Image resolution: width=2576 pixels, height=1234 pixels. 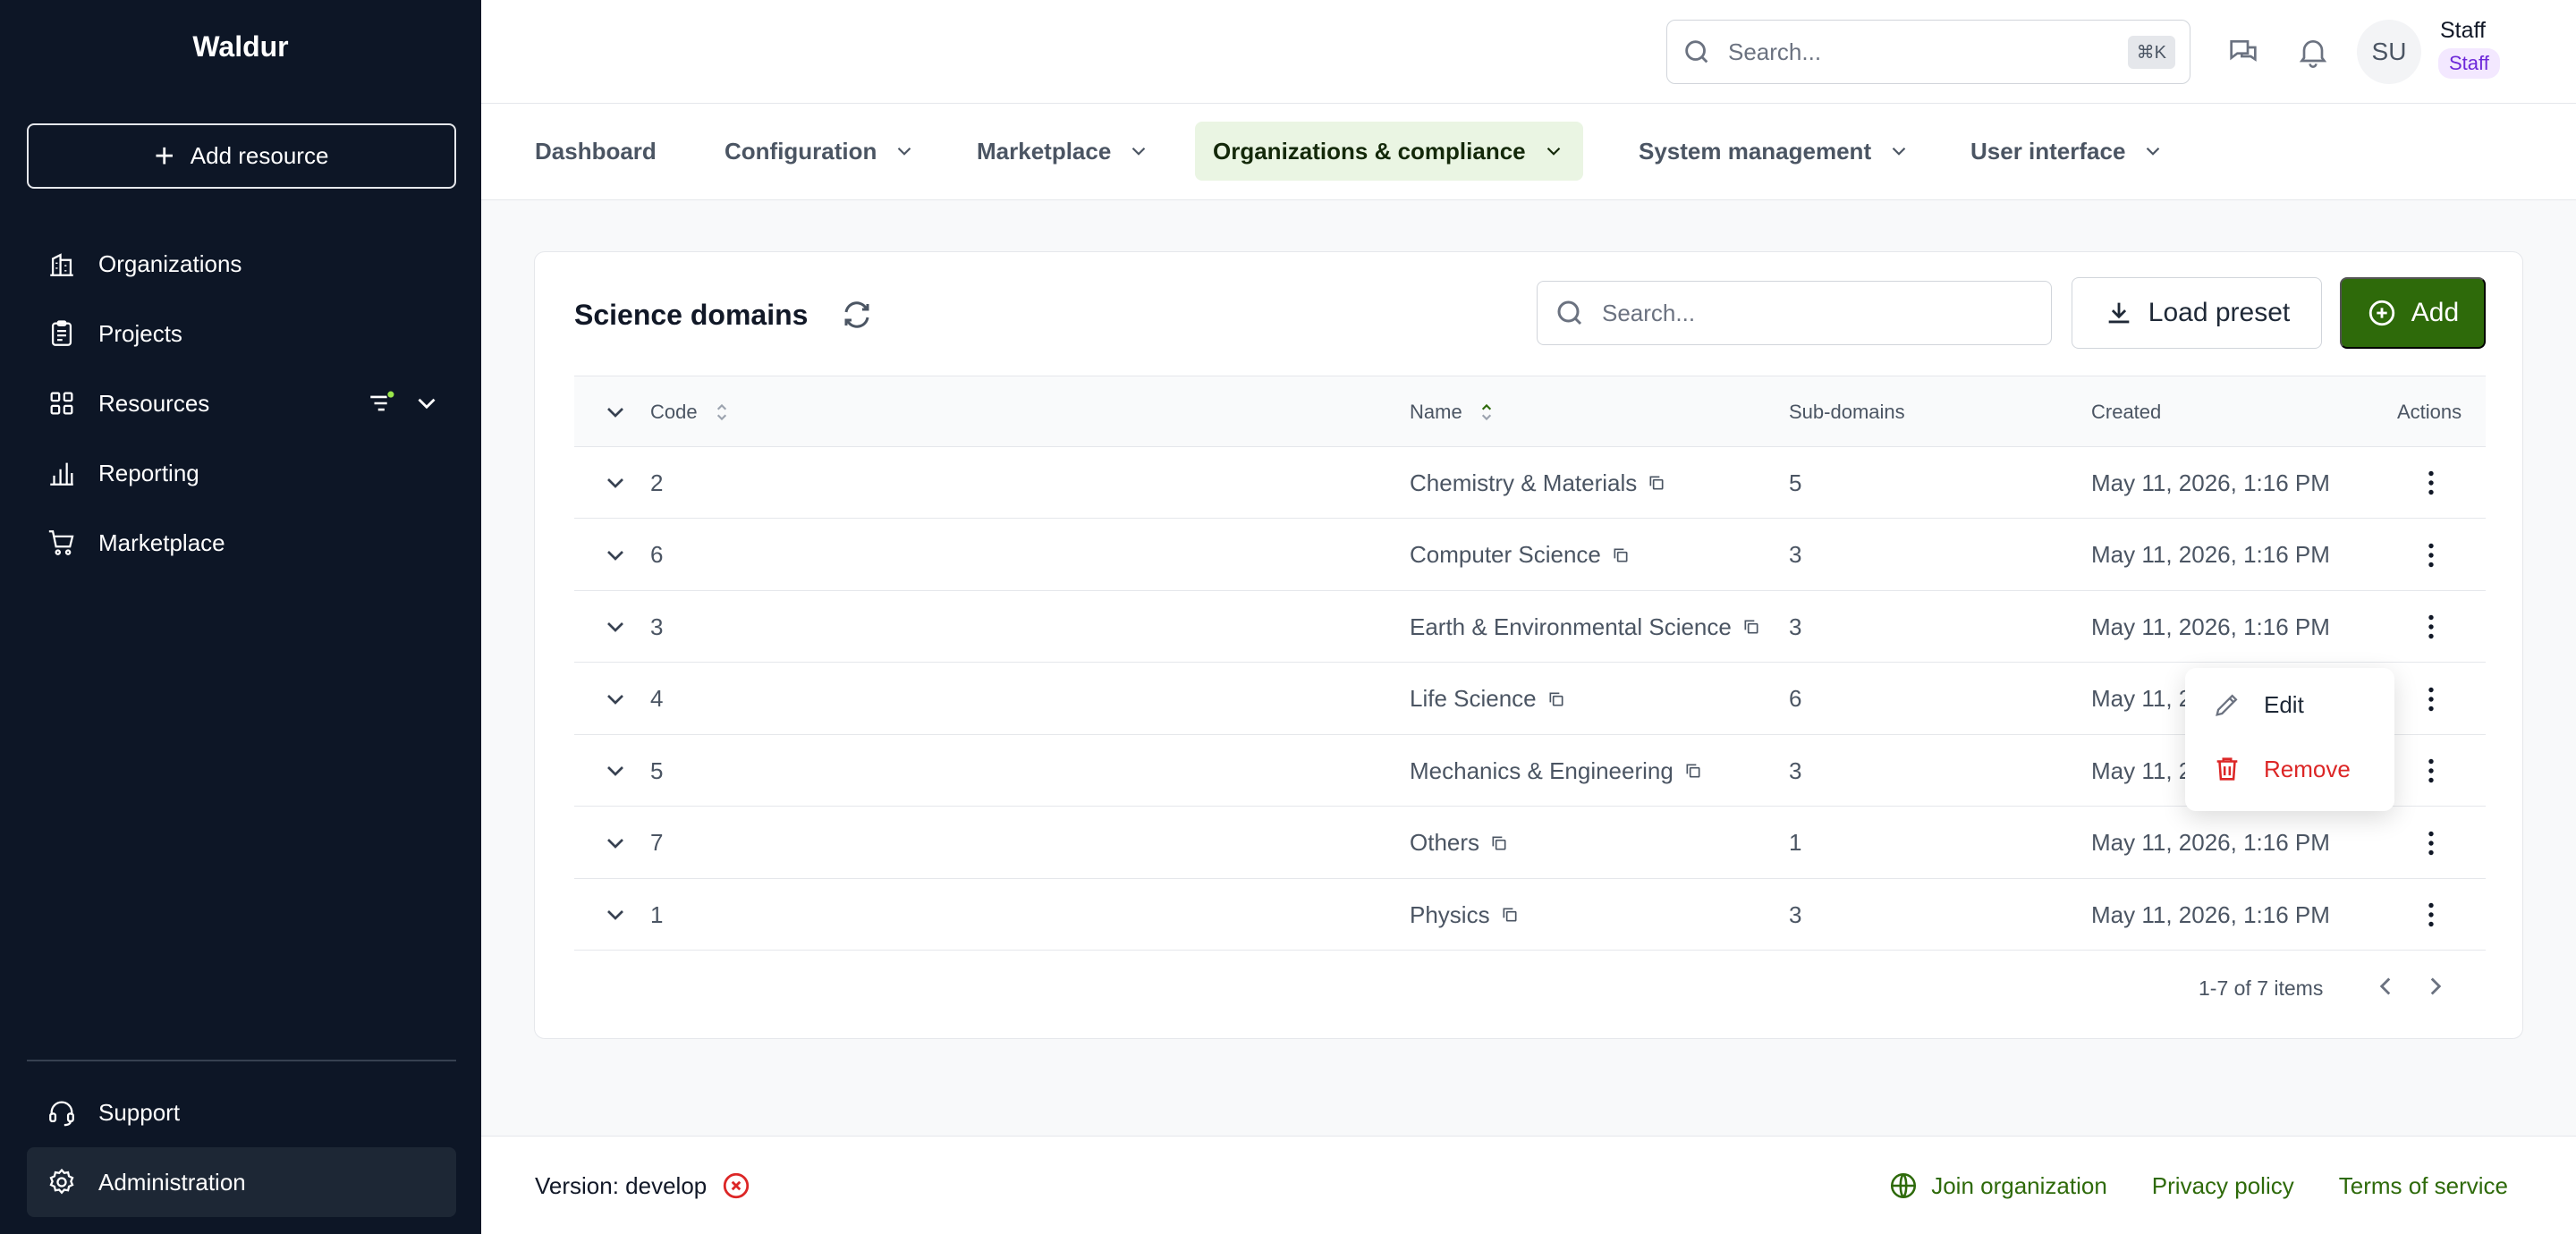 I want to click on tab-user-interface: User interface, so click(x=2067, y=151).